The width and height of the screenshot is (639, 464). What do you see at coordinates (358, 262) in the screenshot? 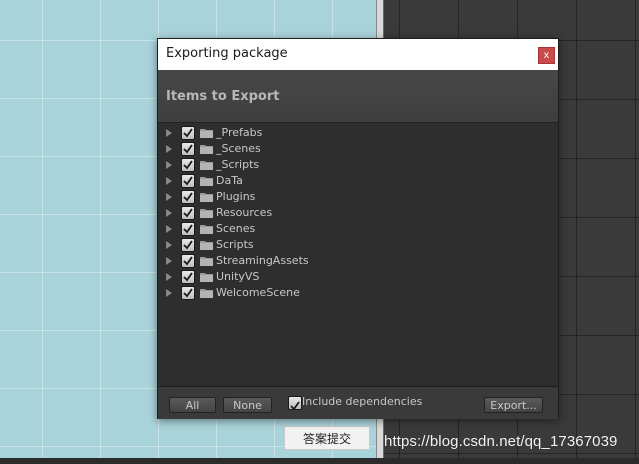
I see `tree-row: StreamingAssets` at bounding box center [358, 262].